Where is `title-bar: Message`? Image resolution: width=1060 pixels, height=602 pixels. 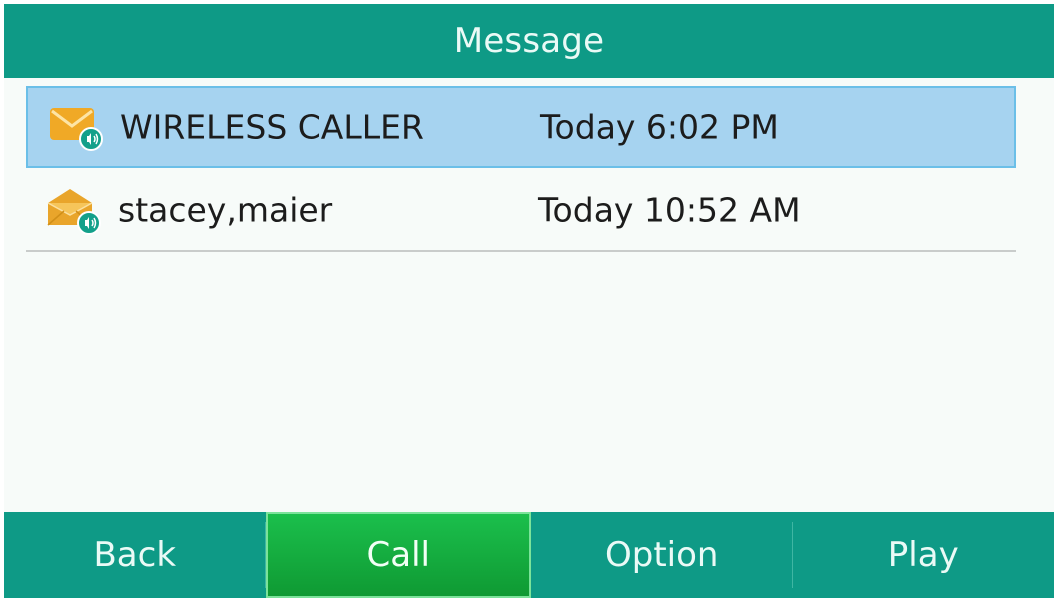
title-bar: Message is located at coordinates (529, 41).